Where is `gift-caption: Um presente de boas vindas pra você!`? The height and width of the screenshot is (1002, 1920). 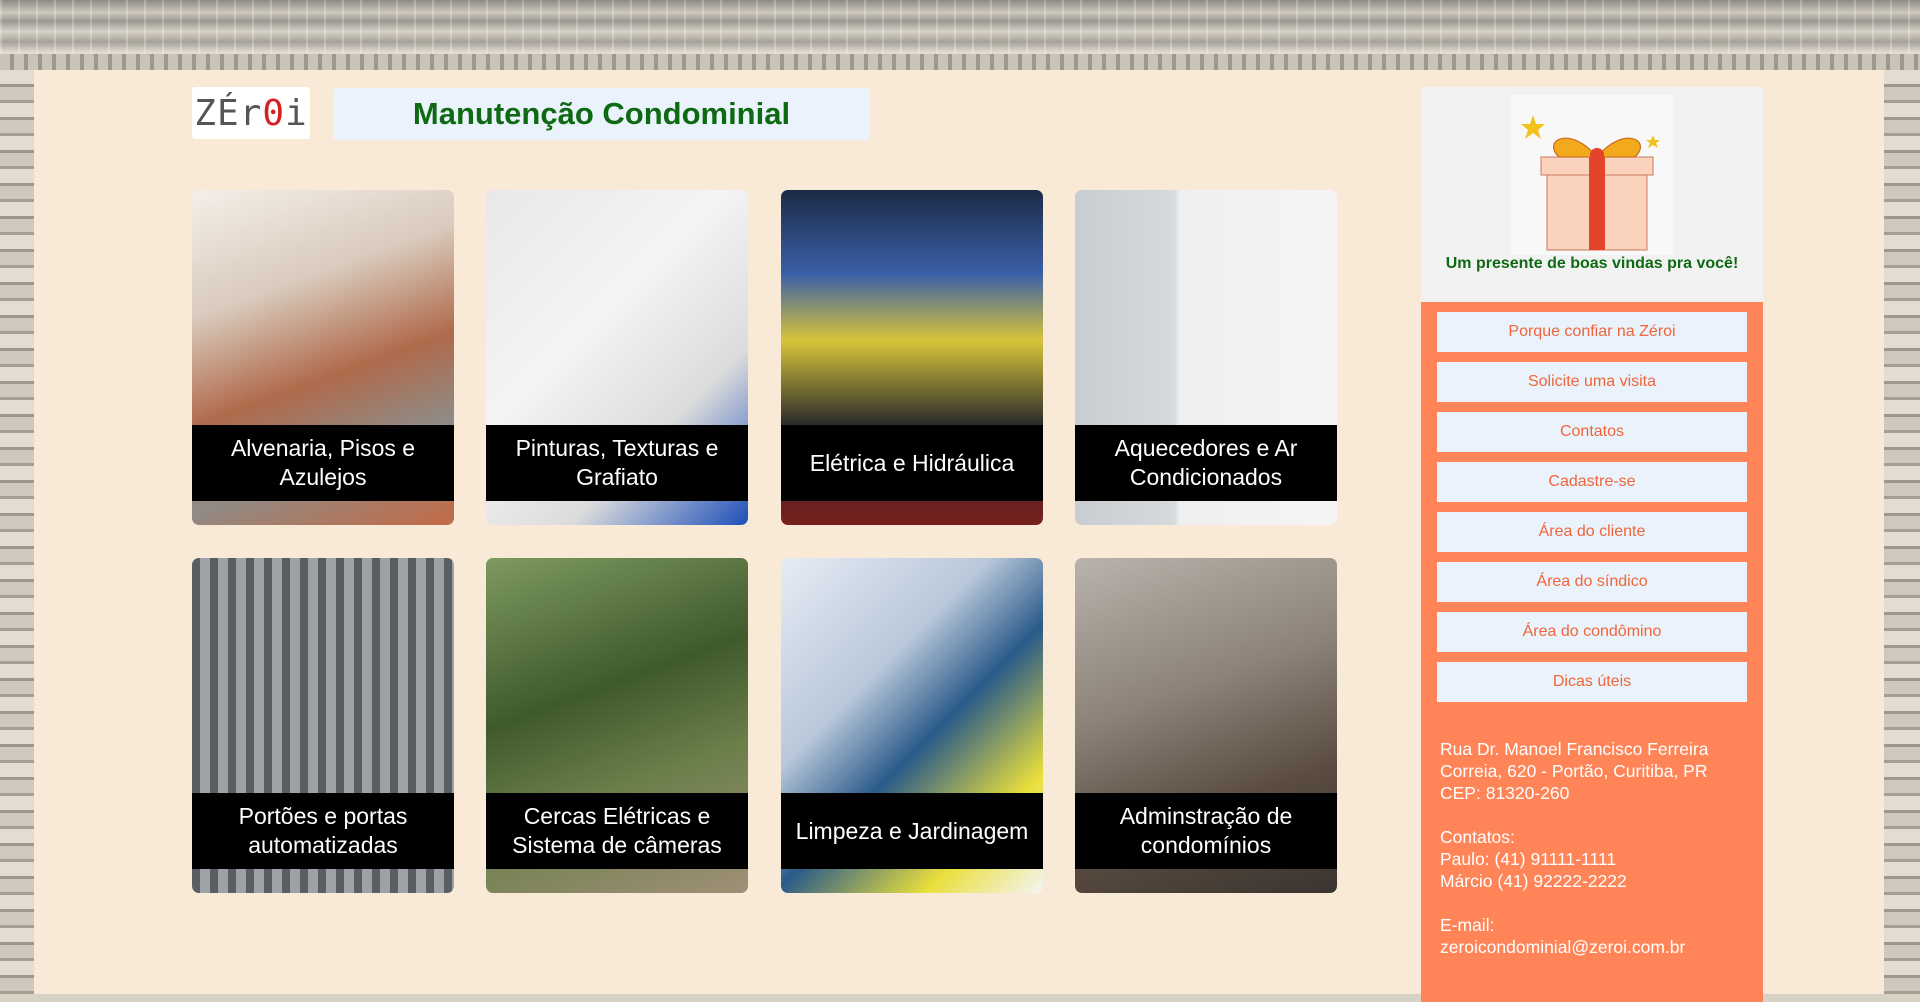 gift-caption: Um presente de boas vindas pra você! is located at coordinates (1592, 263).